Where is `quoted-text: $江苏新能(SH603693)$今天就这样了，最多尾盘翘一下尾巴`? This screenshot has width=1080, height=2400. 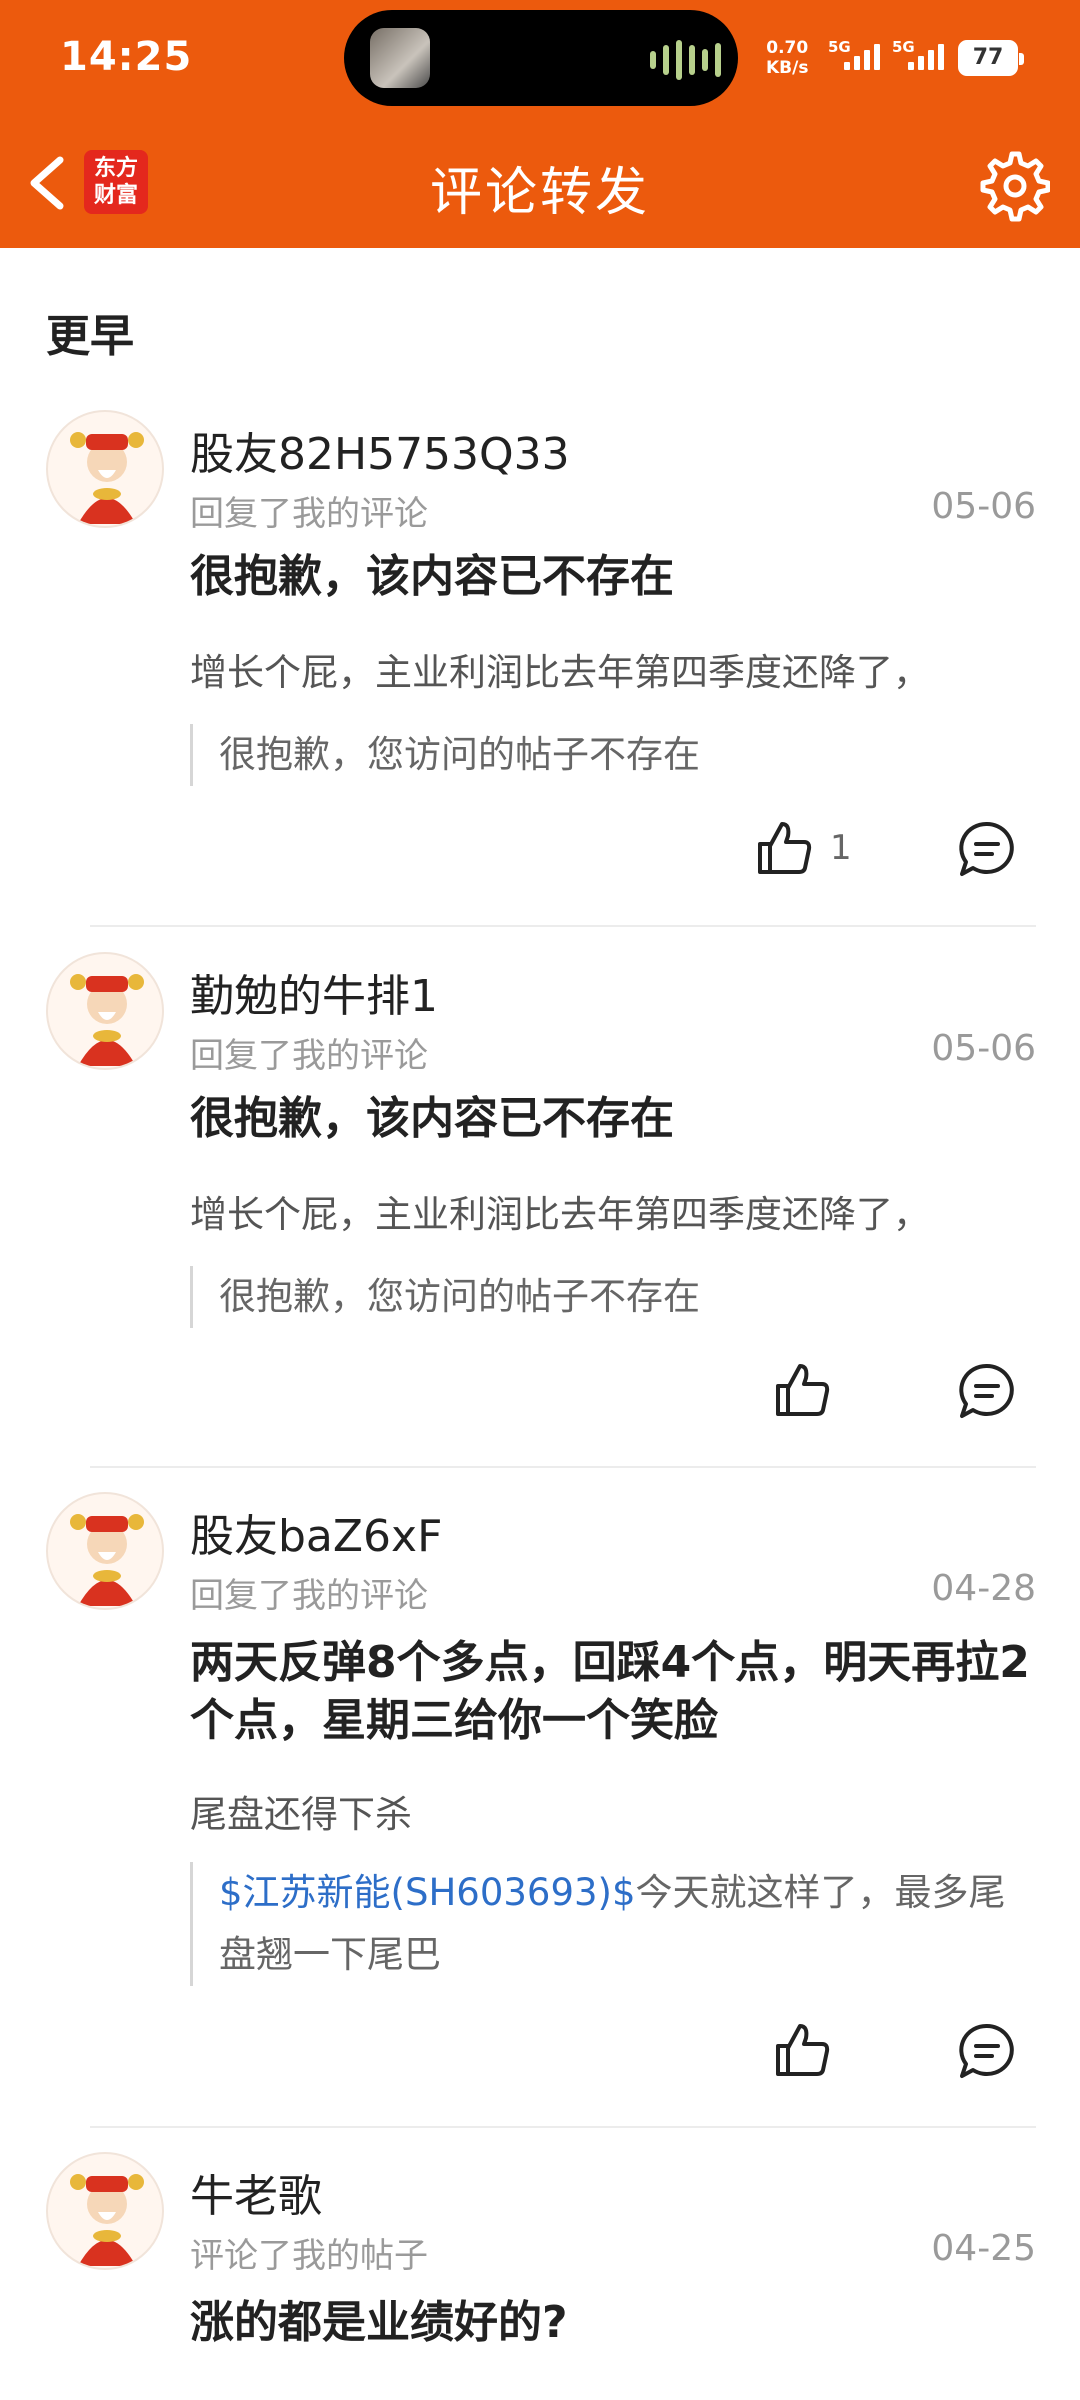
quoted-text: $江苏新能(SH603693)$今天就这样了，最多尾盘翘一下尾巴 is located at coordinates (605, 1924).